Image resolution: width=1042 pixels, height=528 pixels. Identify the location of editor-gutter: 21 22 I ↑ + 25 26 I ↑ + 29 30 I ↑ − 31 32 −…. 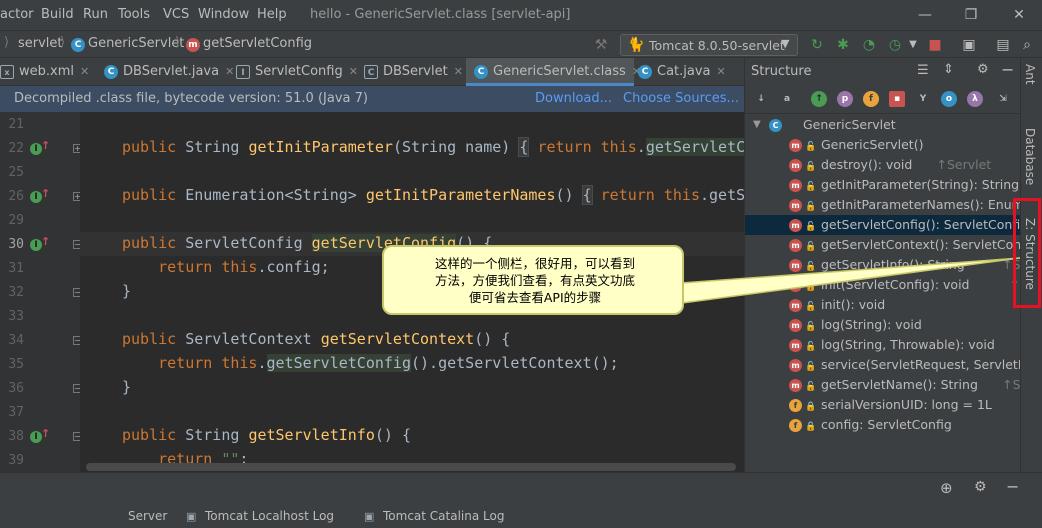
(41, 292).